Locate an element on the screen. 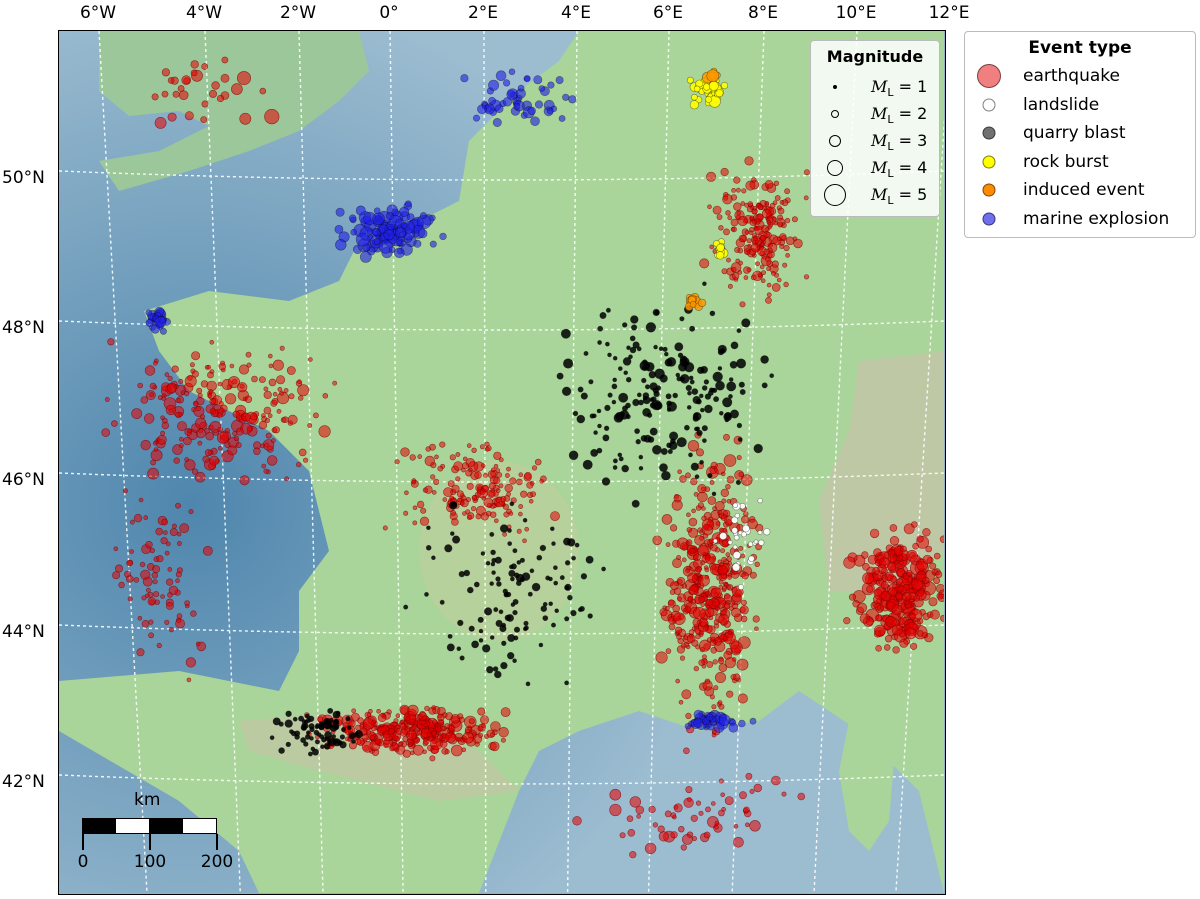 The height and width of the screenshot is (899, 1200). scale-bar-unit: km is located at coordinates (147, 800).